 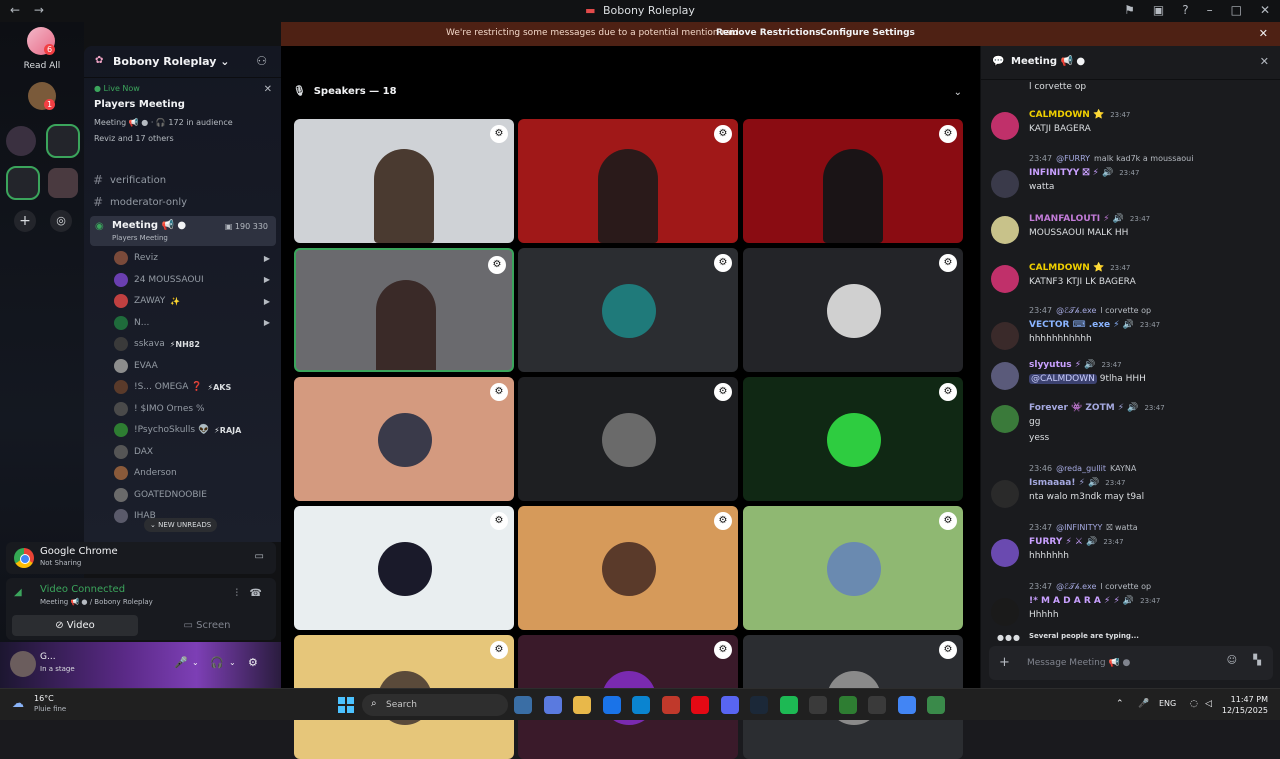 What do you see at coordinates (1094, 325) in the screenshot?
I see `message-author: VECTOR ⌨ .exe ⚡ 🔊 23:47` at bounding box center [1094, 325].